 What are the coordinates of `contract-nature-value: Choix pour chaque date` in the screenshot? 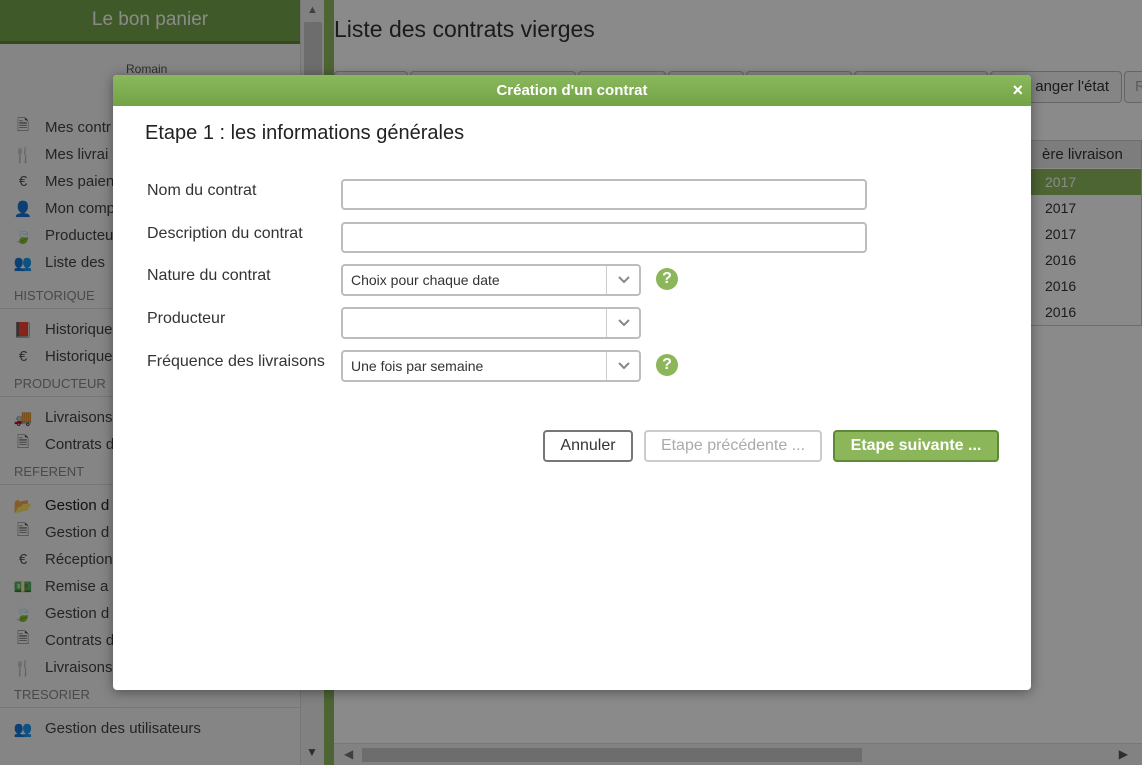 It's located at (425, 280).